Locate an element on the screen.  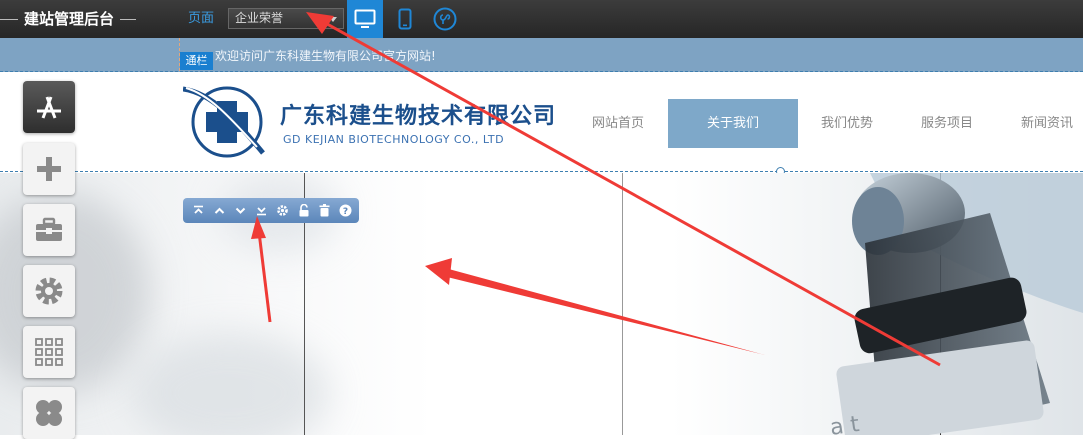
move-down-icon is located at coordinates (240, 210).